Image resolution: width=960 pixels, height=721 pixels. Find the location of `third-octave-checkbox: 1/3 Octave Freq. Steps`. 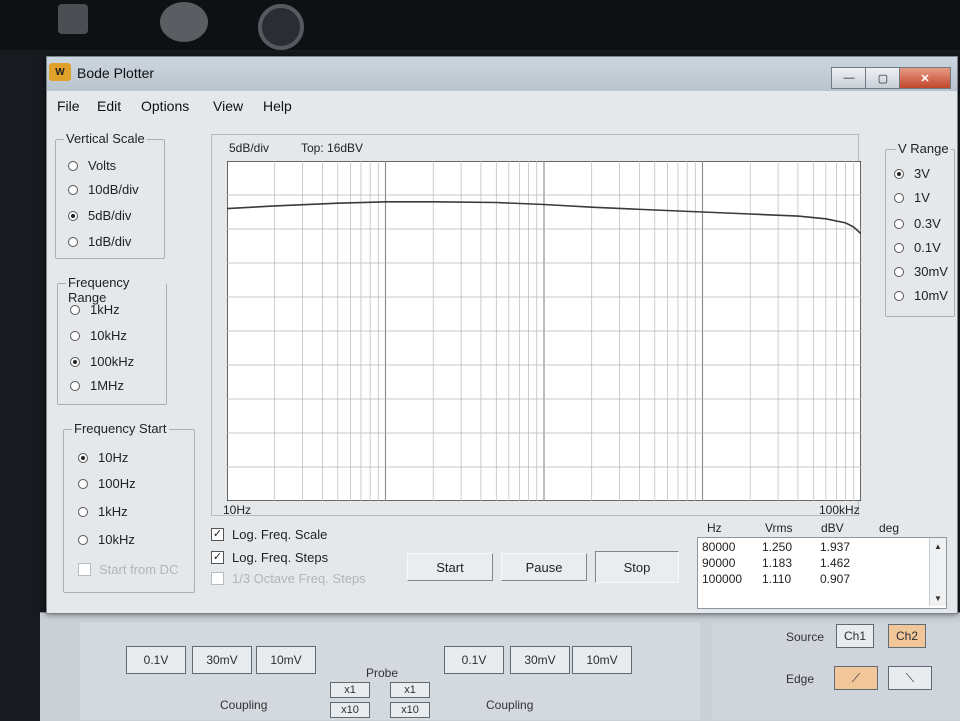

third-octave-checkbox: 1/3 Octave Freq. Steps is located at coordinates (288, 578).